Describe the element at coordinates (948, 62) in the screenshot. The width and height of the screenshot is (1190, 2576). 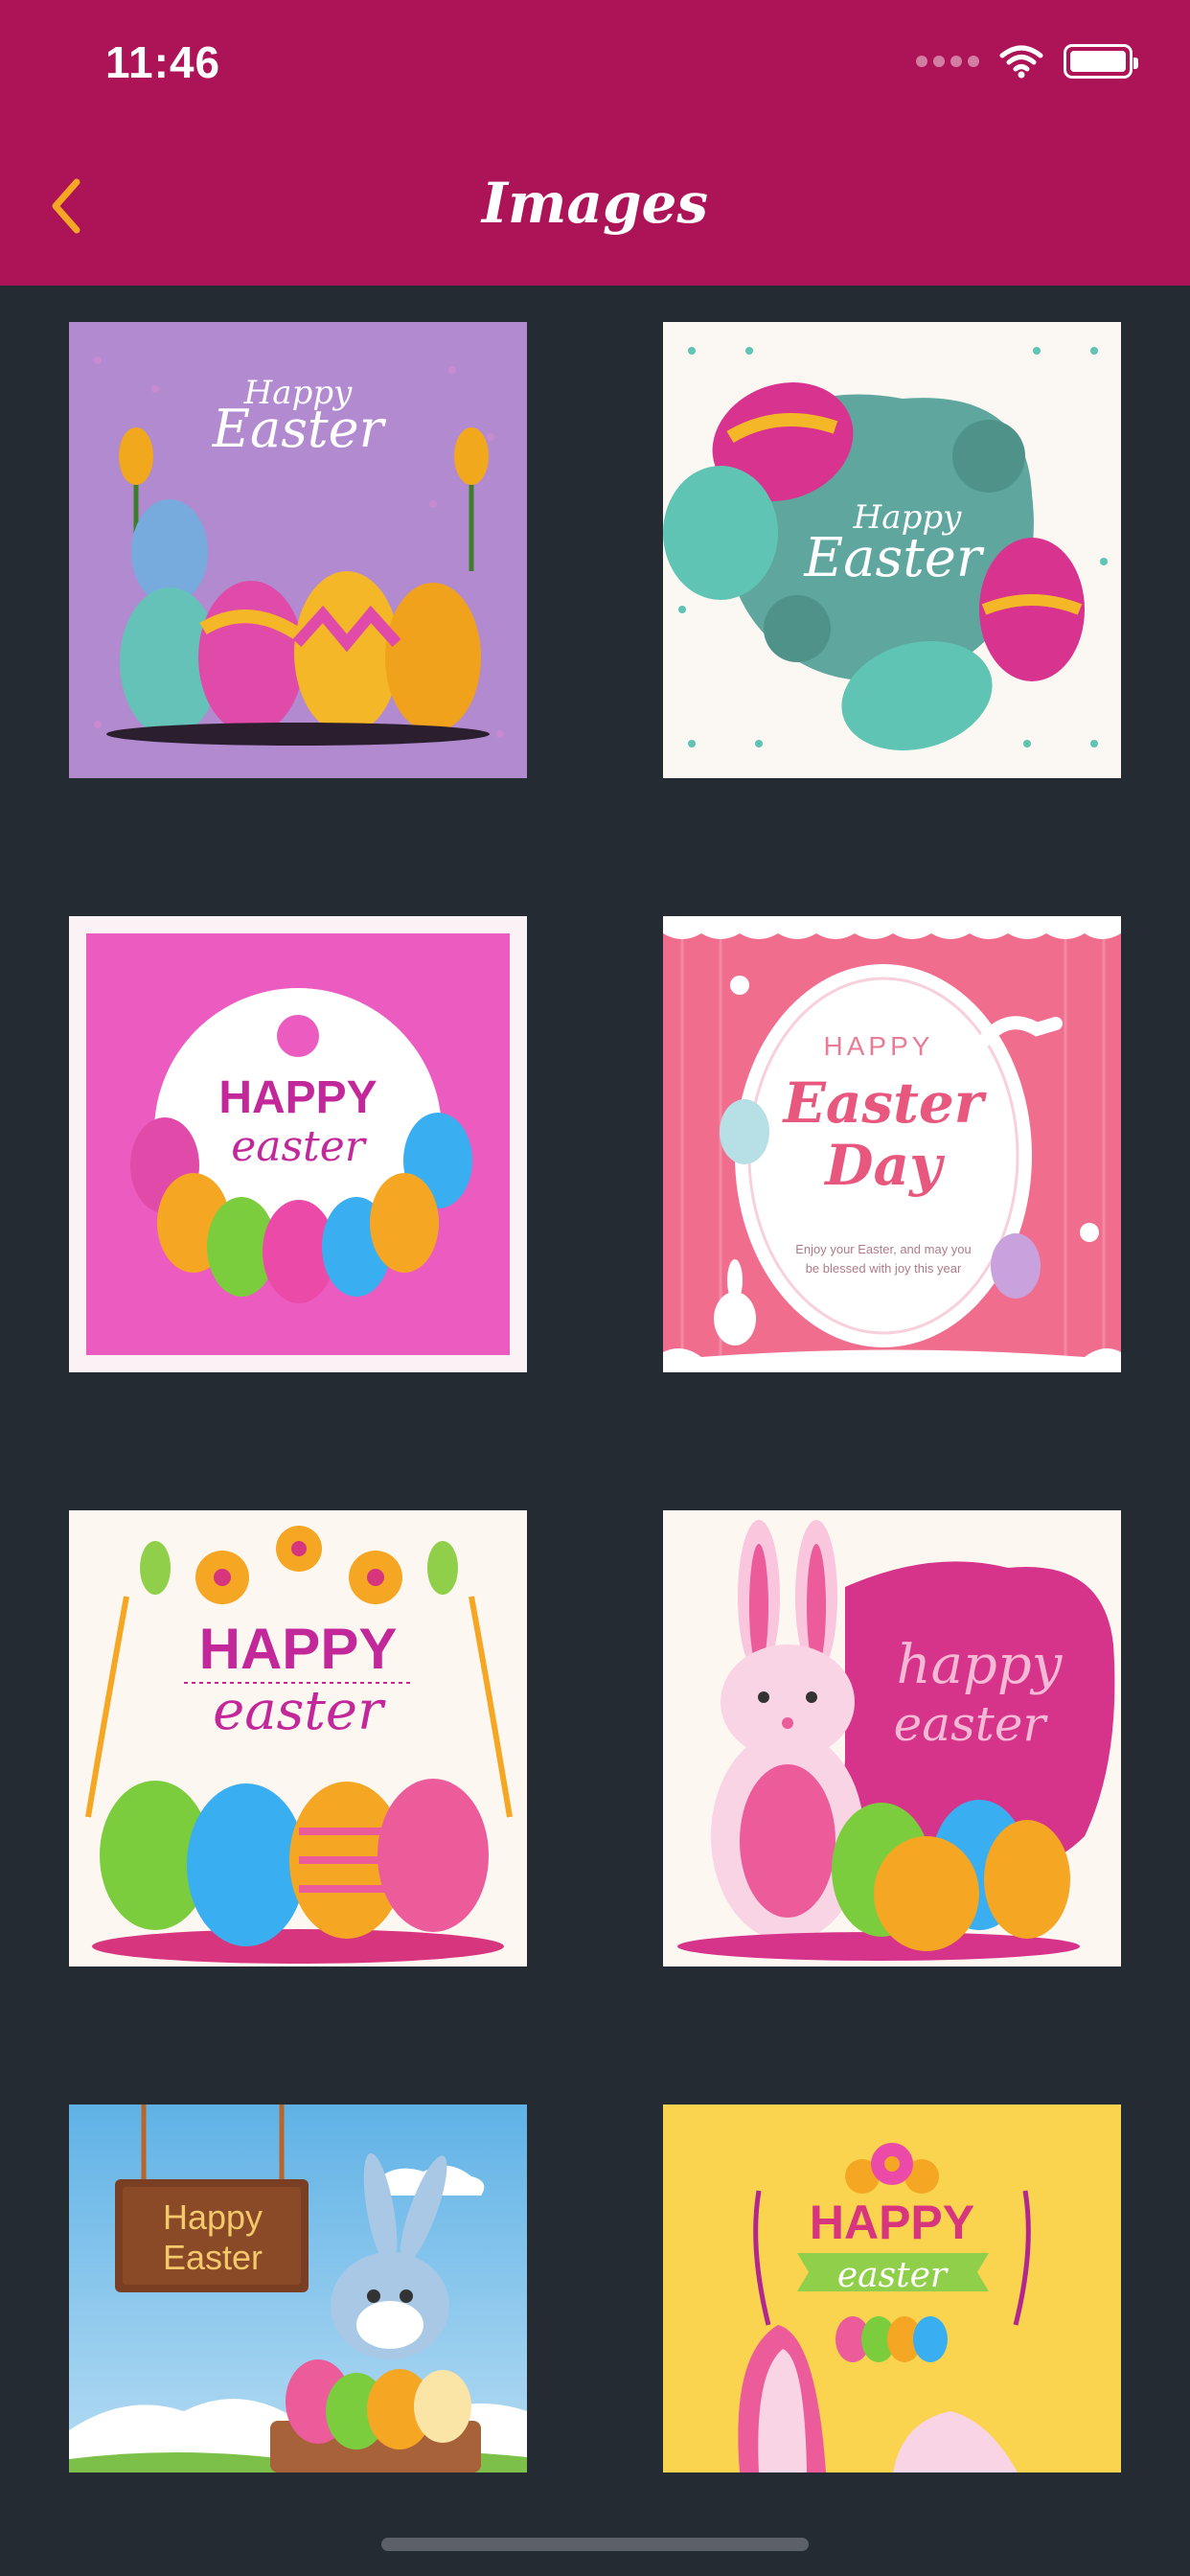
I see `signal-icon` at that location.